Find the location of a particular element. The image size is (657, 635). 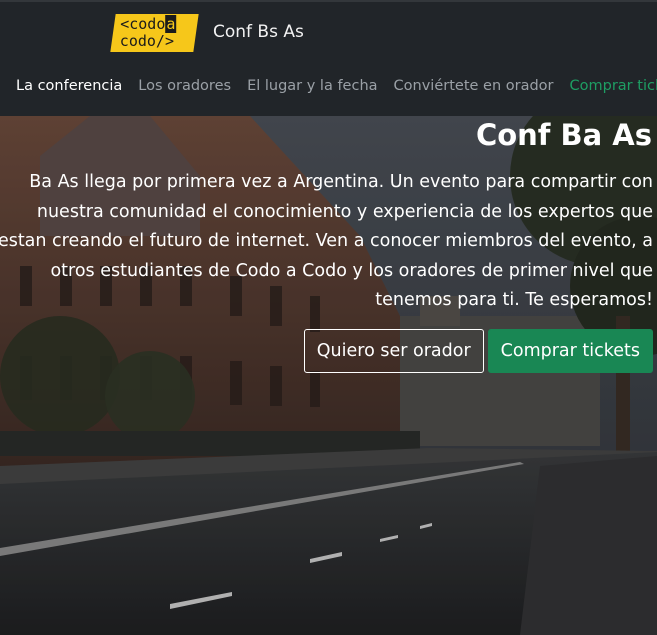

quiero-ser-orador-button: Quiero ser orador is located at coordinates (393, 351).